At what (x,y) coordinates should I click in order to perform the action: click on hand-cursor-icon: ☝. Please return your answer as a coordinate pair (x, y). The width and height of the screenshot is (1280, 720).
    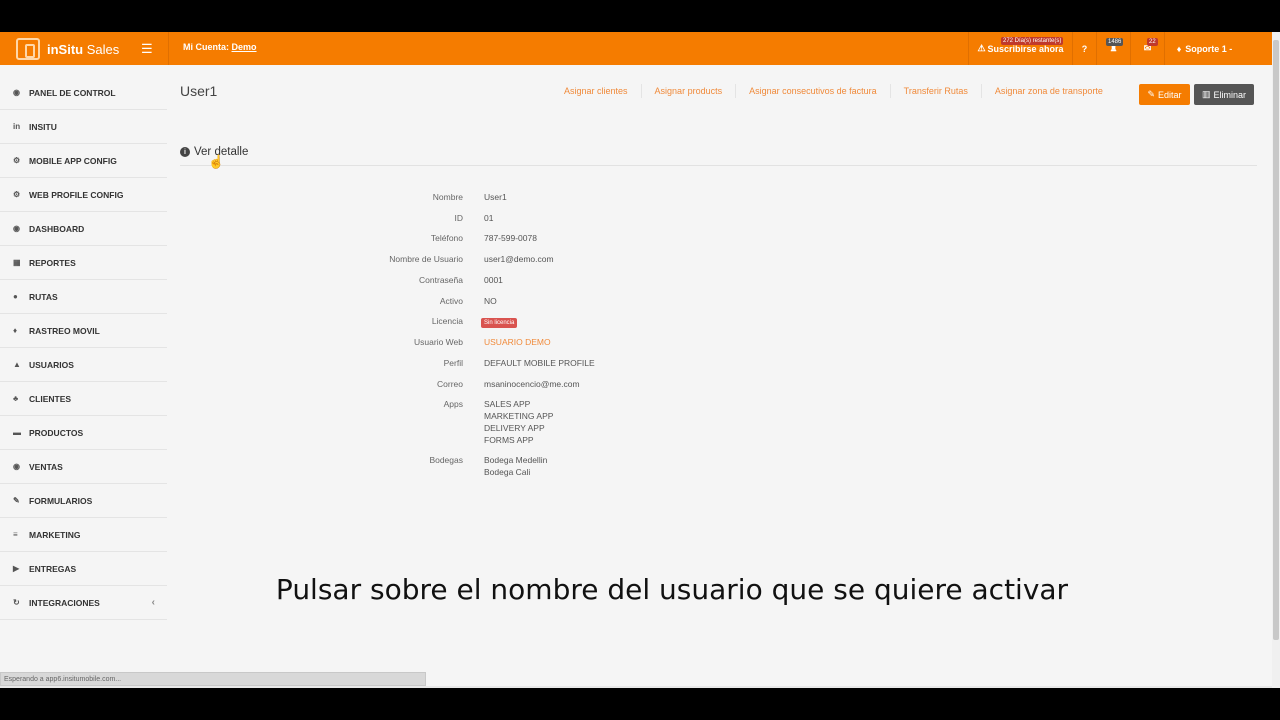
    Looking at the image, I should click on (216, 161).